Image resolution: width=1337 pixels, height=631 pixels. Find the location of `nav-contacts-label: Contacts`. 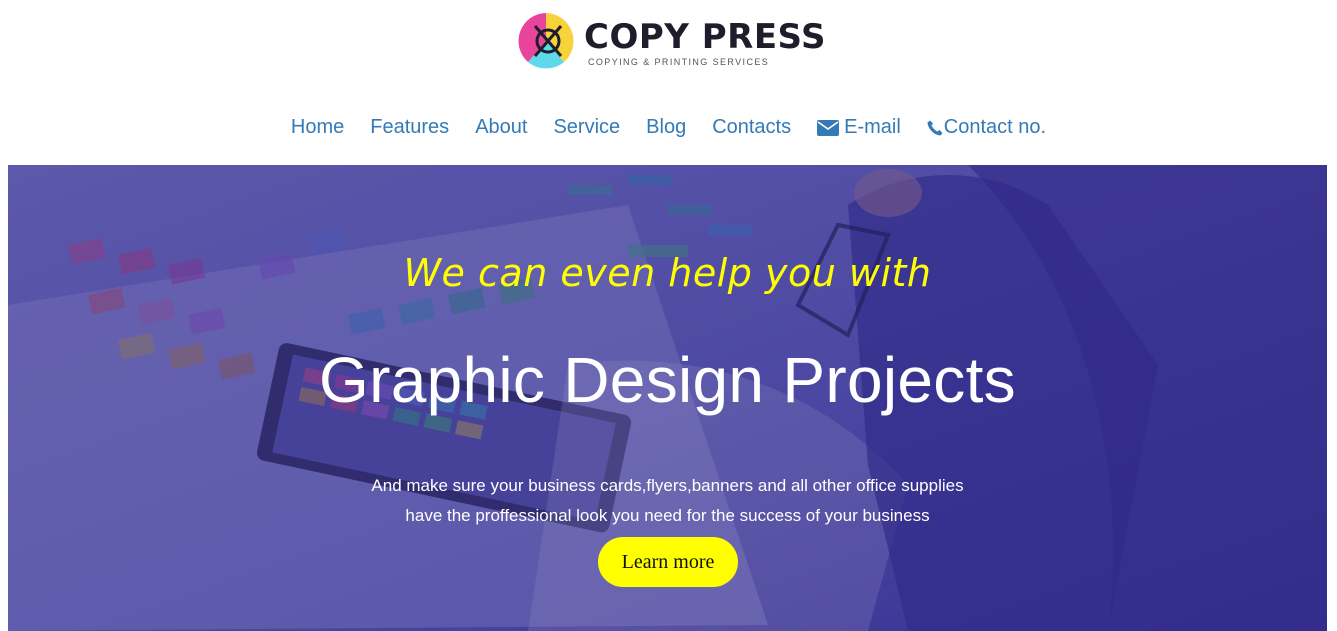

nav-contacts-label: Contacts is located at coordinates (752, 127).